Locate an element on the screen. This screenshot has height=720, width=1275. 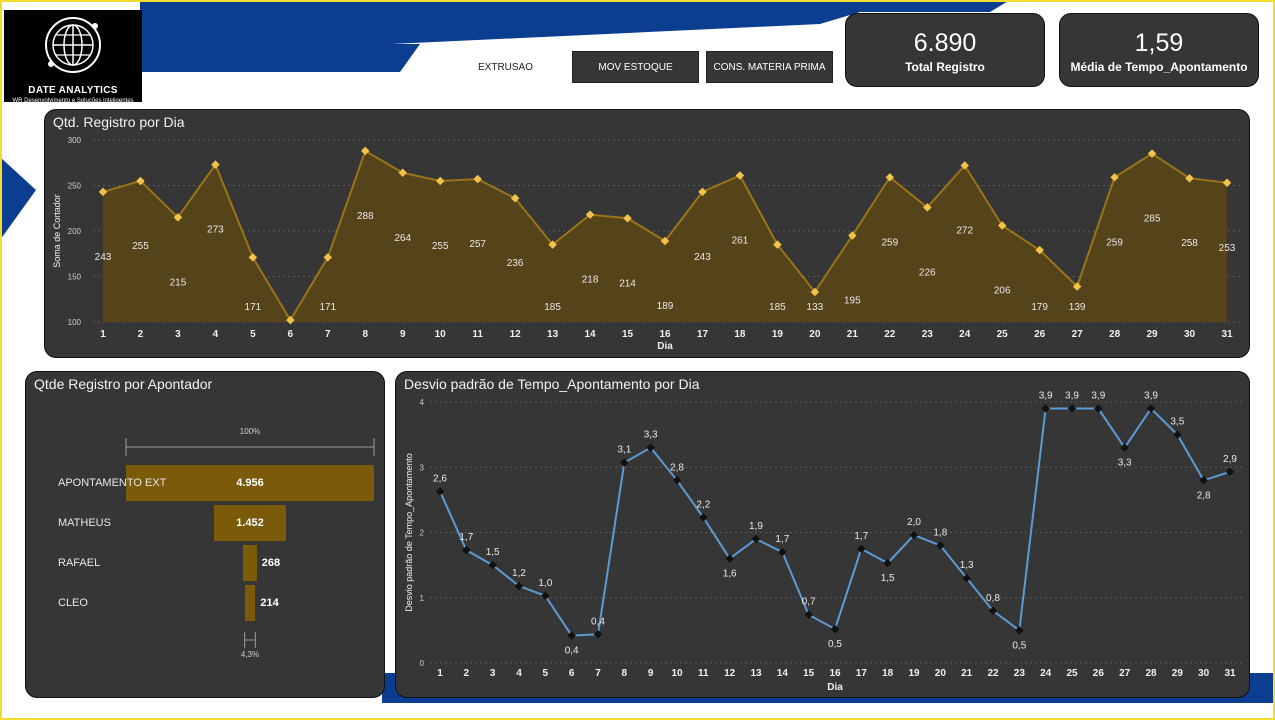
x-tick-label: 20 is located at coordinates (815, 334).